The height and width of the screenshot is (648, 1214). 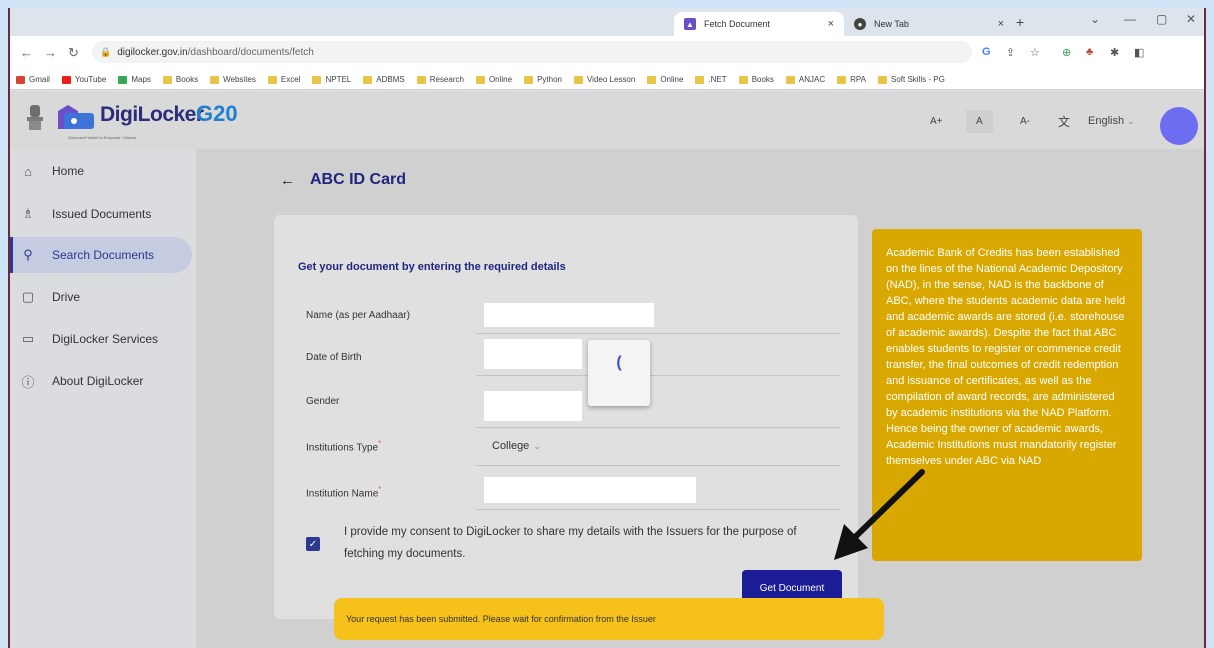 What do you see at coordinates (323, 401) in the screenshot?
I see `gender-label: Gender` at bounding box center [323, 401].